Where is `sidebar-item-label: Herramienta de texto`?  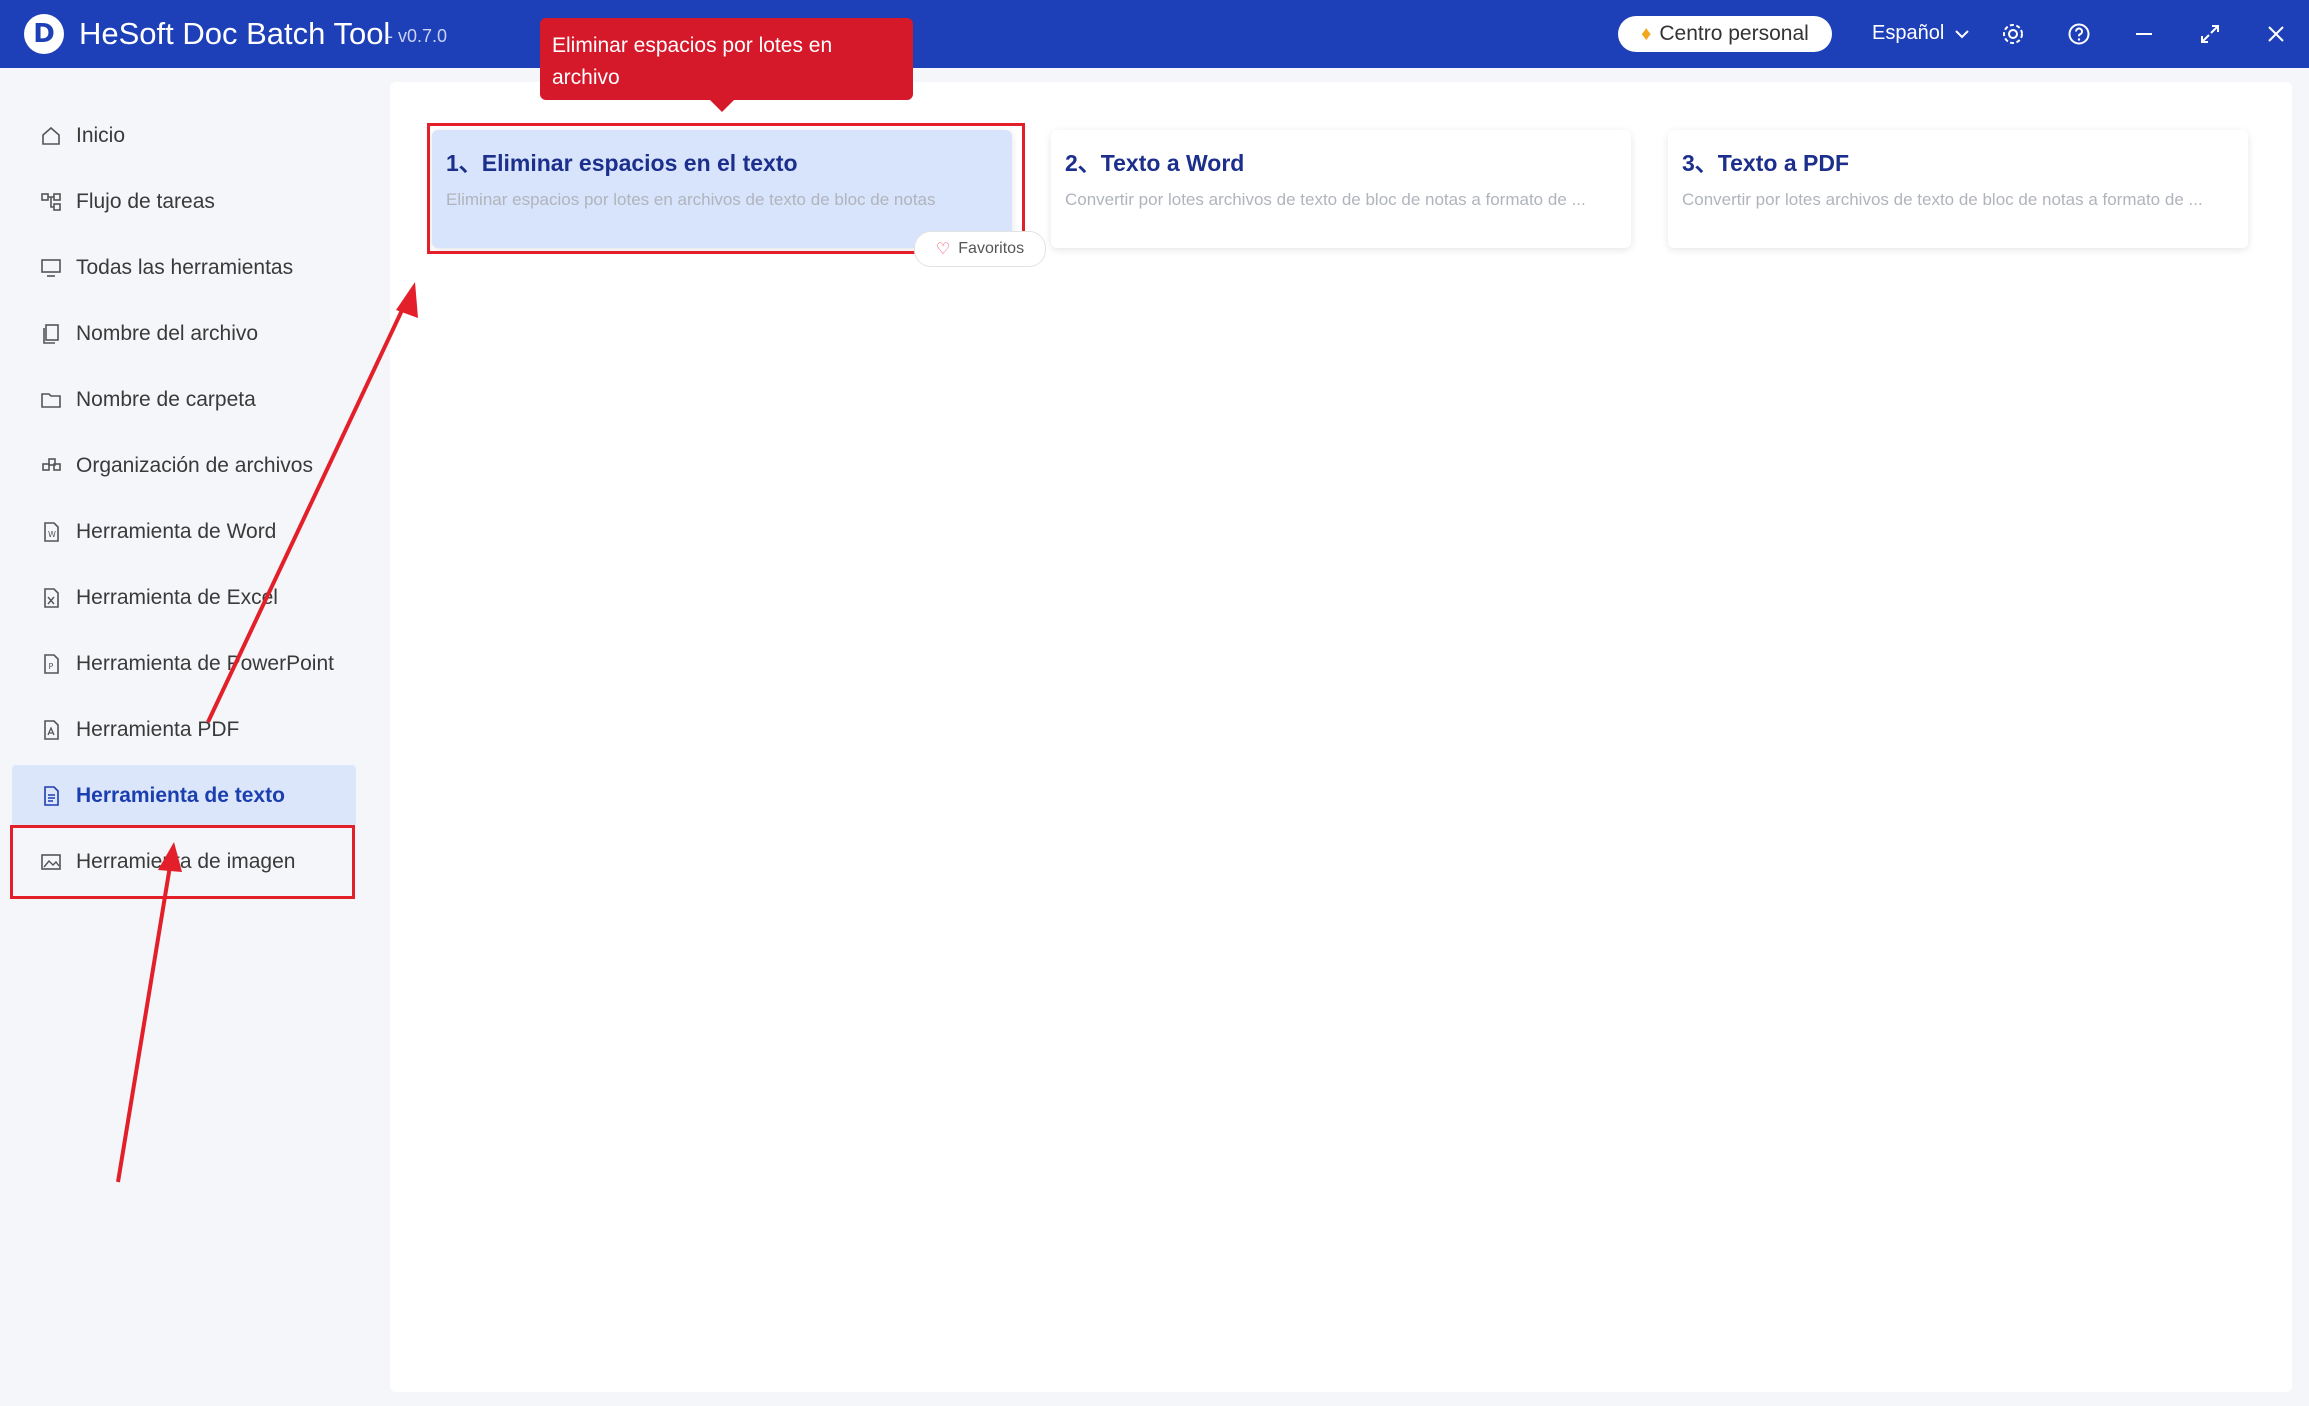
sidebar-item-label: Herramienta de texto is located at coordinates (180, 795).